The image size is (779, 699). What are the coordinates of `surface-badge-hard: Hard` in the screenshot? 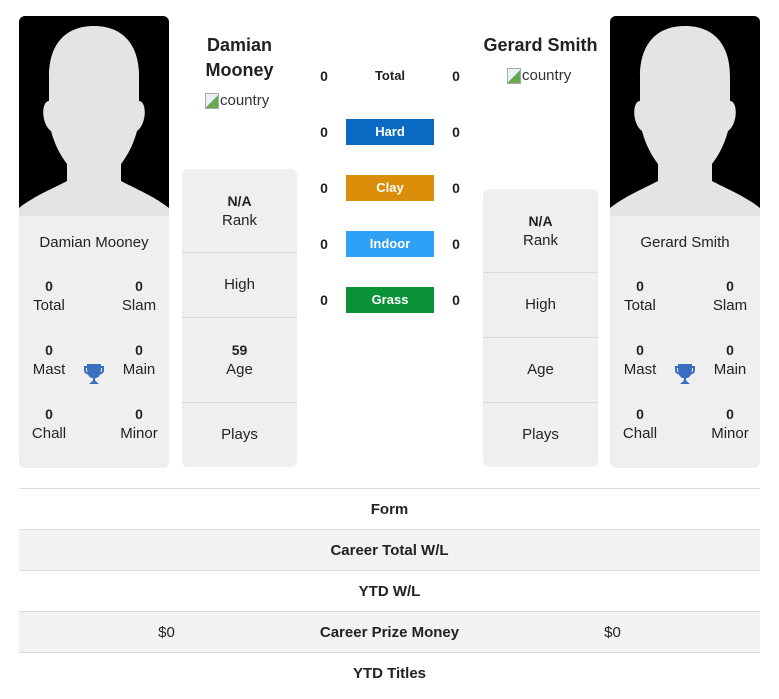 It's located at (390, 132).